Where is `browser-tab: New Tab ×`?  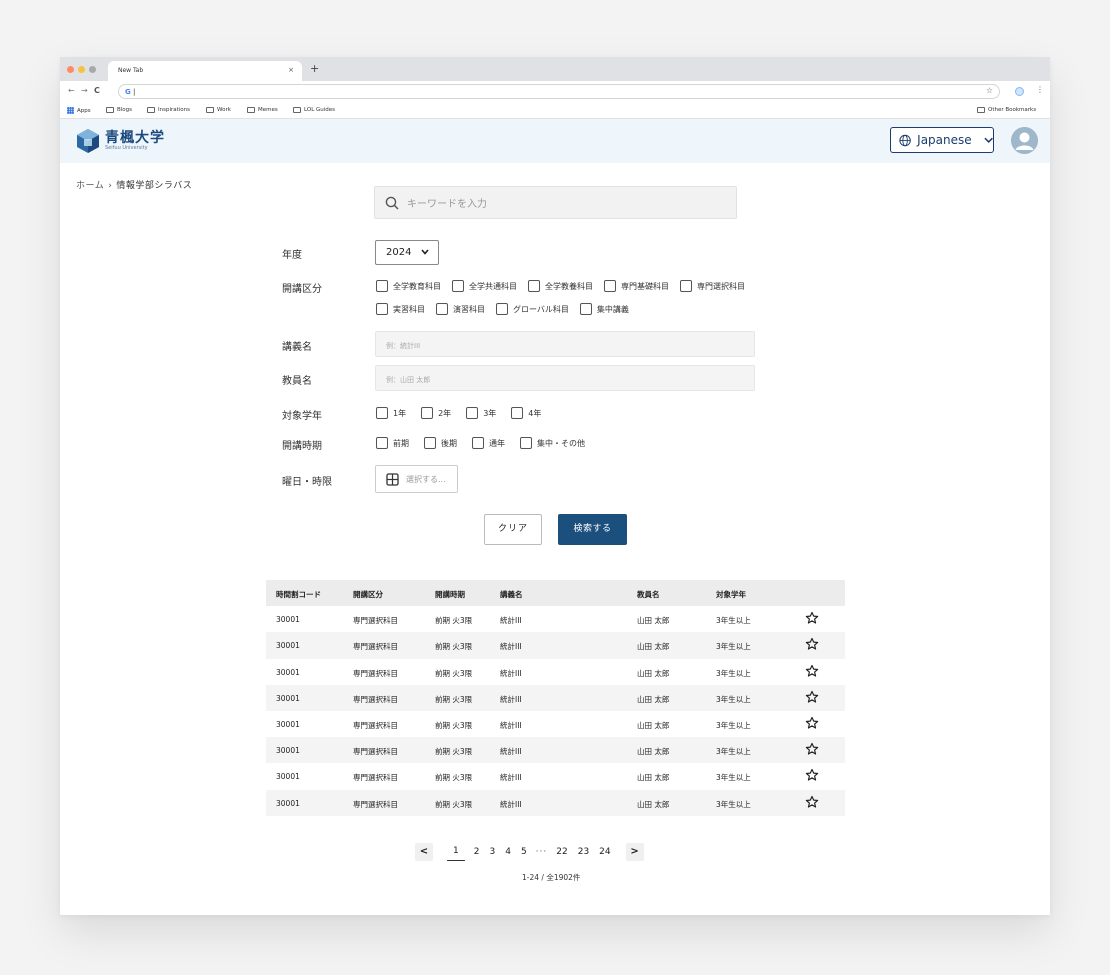 browser-tab: New Tab × is located at coordinates (205, 71).